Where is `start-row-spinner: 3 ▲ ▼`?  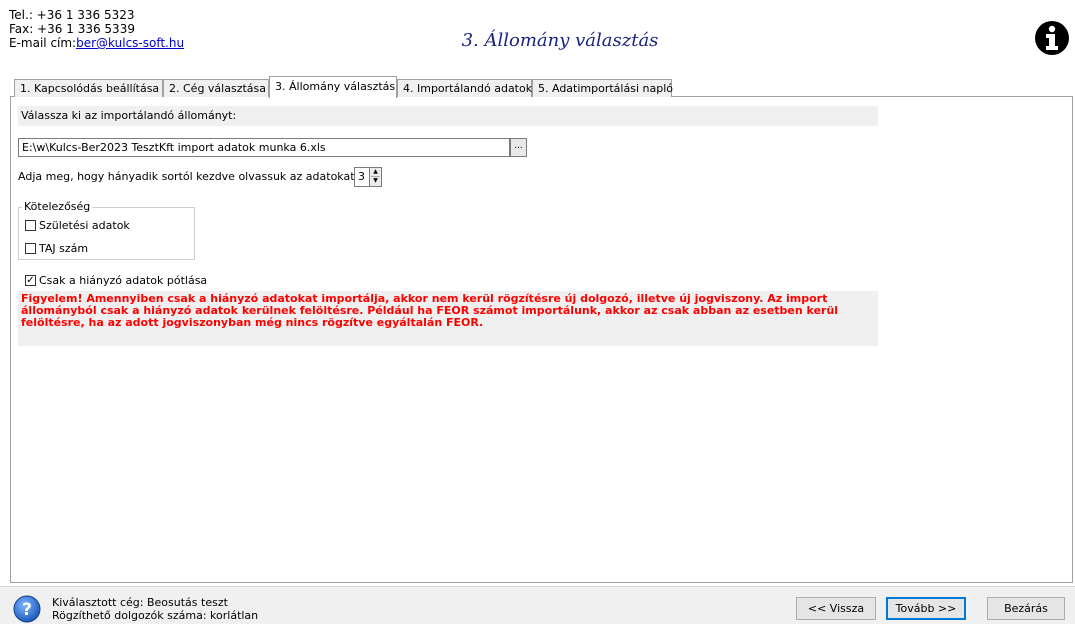
start-row-spinner: 3 ▲ ▼ is located at coordinates (368, 177).